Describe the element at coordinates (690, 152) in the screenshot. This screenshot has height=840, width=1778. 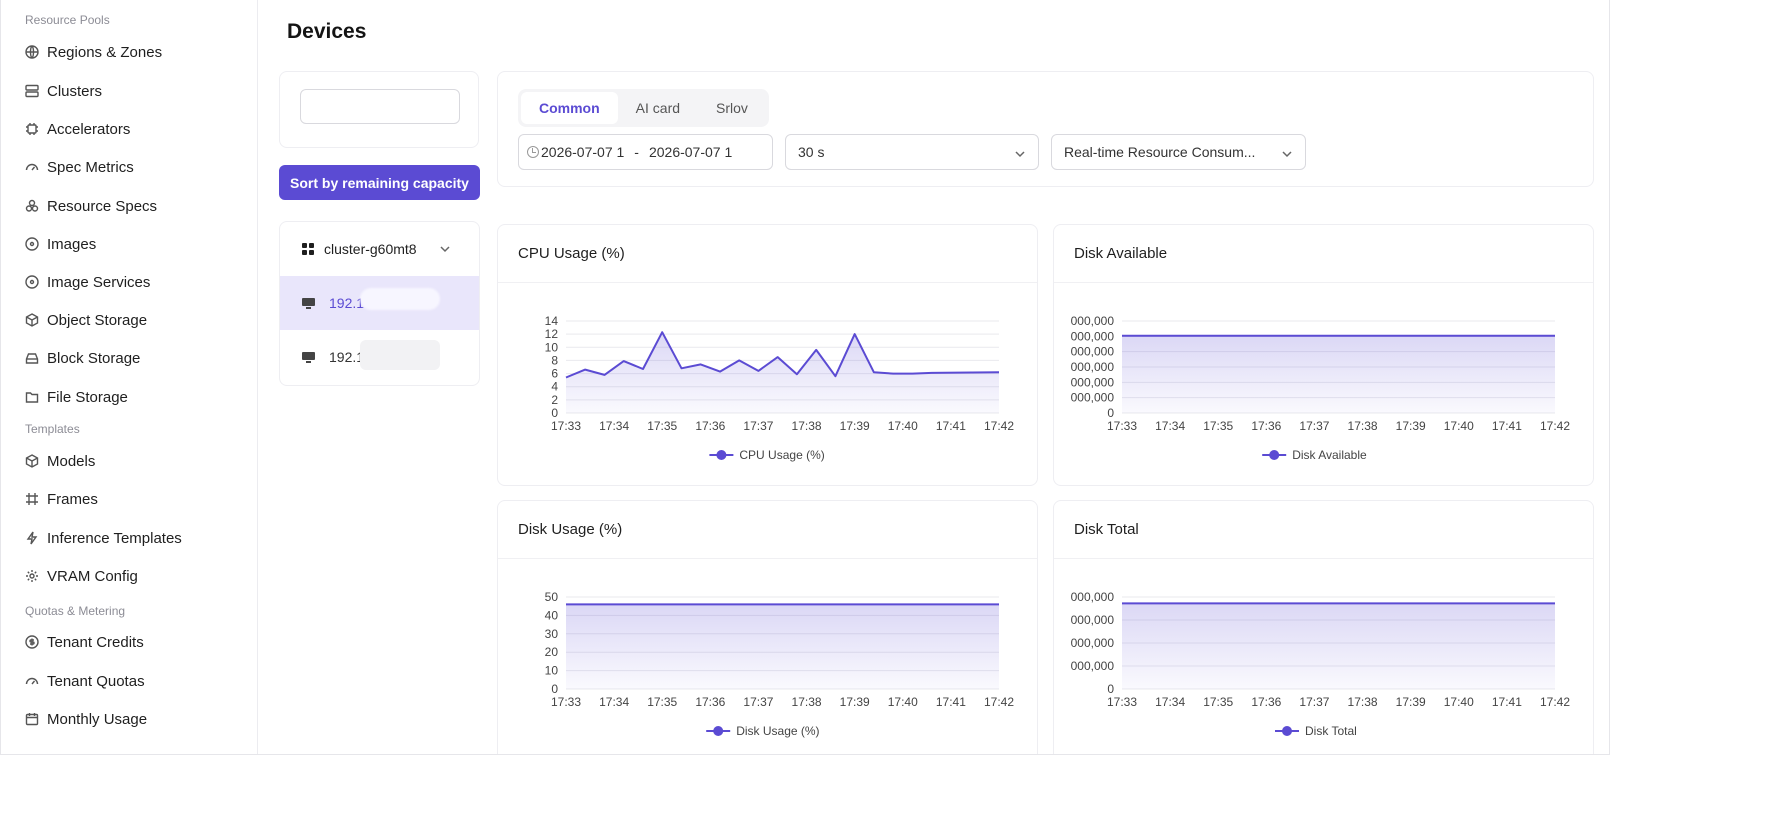
I see `date-end: 2026-07-07 1` at that location.